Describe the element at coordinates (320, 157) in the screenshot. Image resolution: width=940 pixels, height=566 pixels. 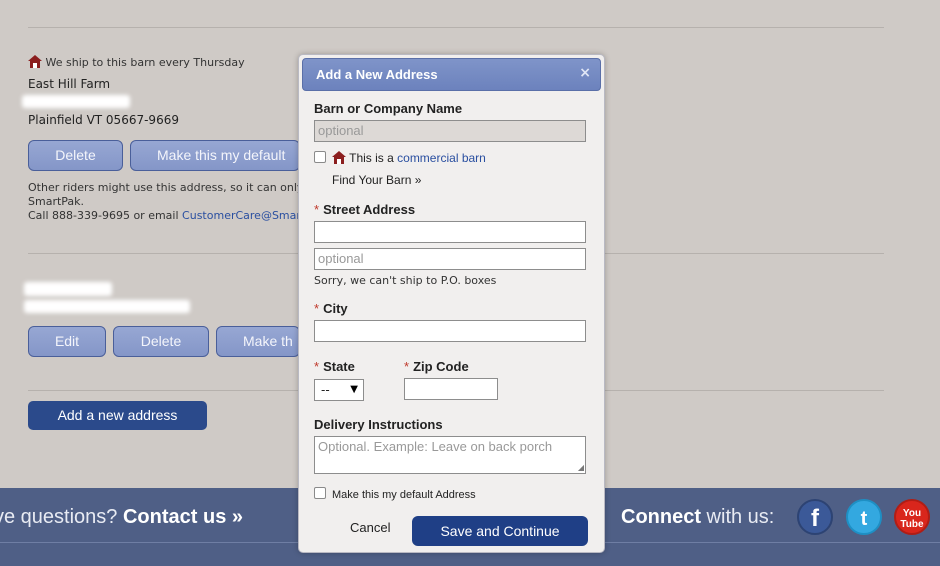
I see `commercial-barn-checkbox` at that location.